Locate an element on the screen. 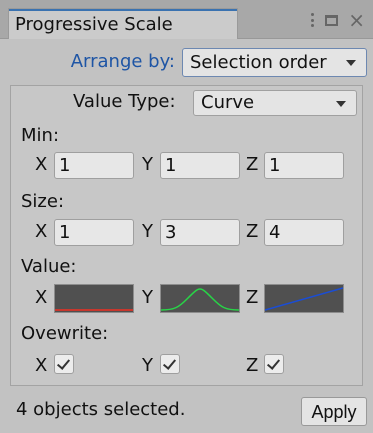 This screenshot has width=373, height=433. y-curve-graph is located at coordinates (200, 299).